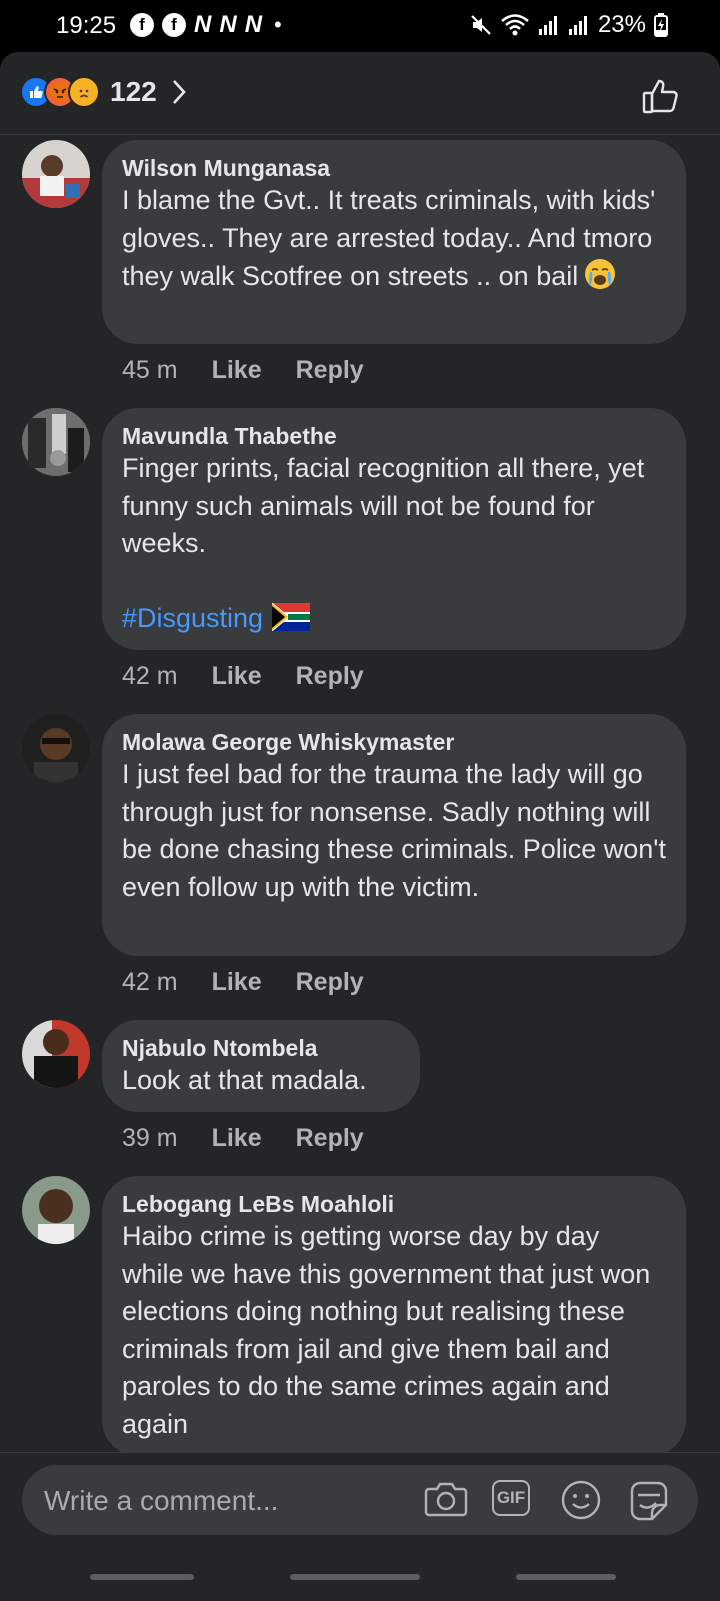  I want to click on comment-composer: GIF, so click(360, 1500).